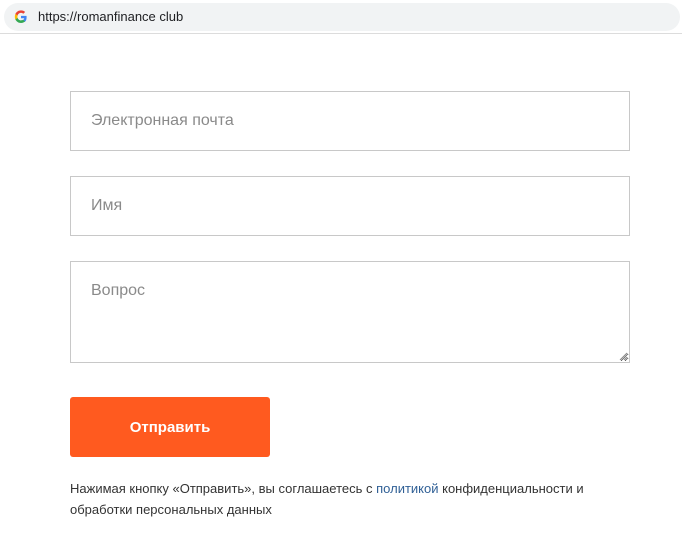 The height and width of the screenshot is (540, 682). What do you see at coordinates (170, 427) in the screenshot?
I see `submit-button: Отправить` at bounding box center [170, 427].